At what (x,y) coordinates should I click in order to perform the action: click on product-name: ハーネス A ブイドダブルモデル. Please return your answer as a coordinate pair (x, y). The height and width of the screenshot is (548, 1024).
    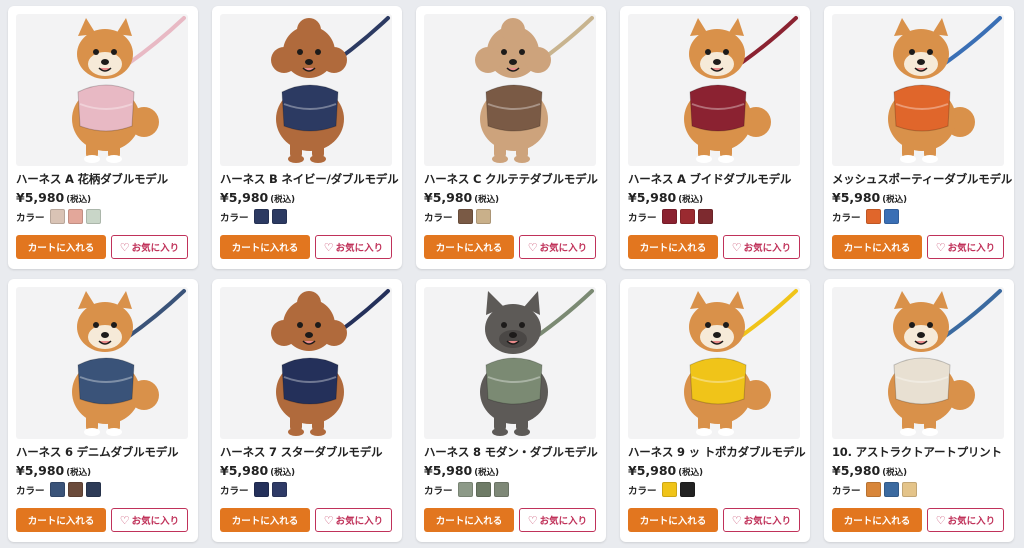
    Looking at the image, I should click on (718, 179).